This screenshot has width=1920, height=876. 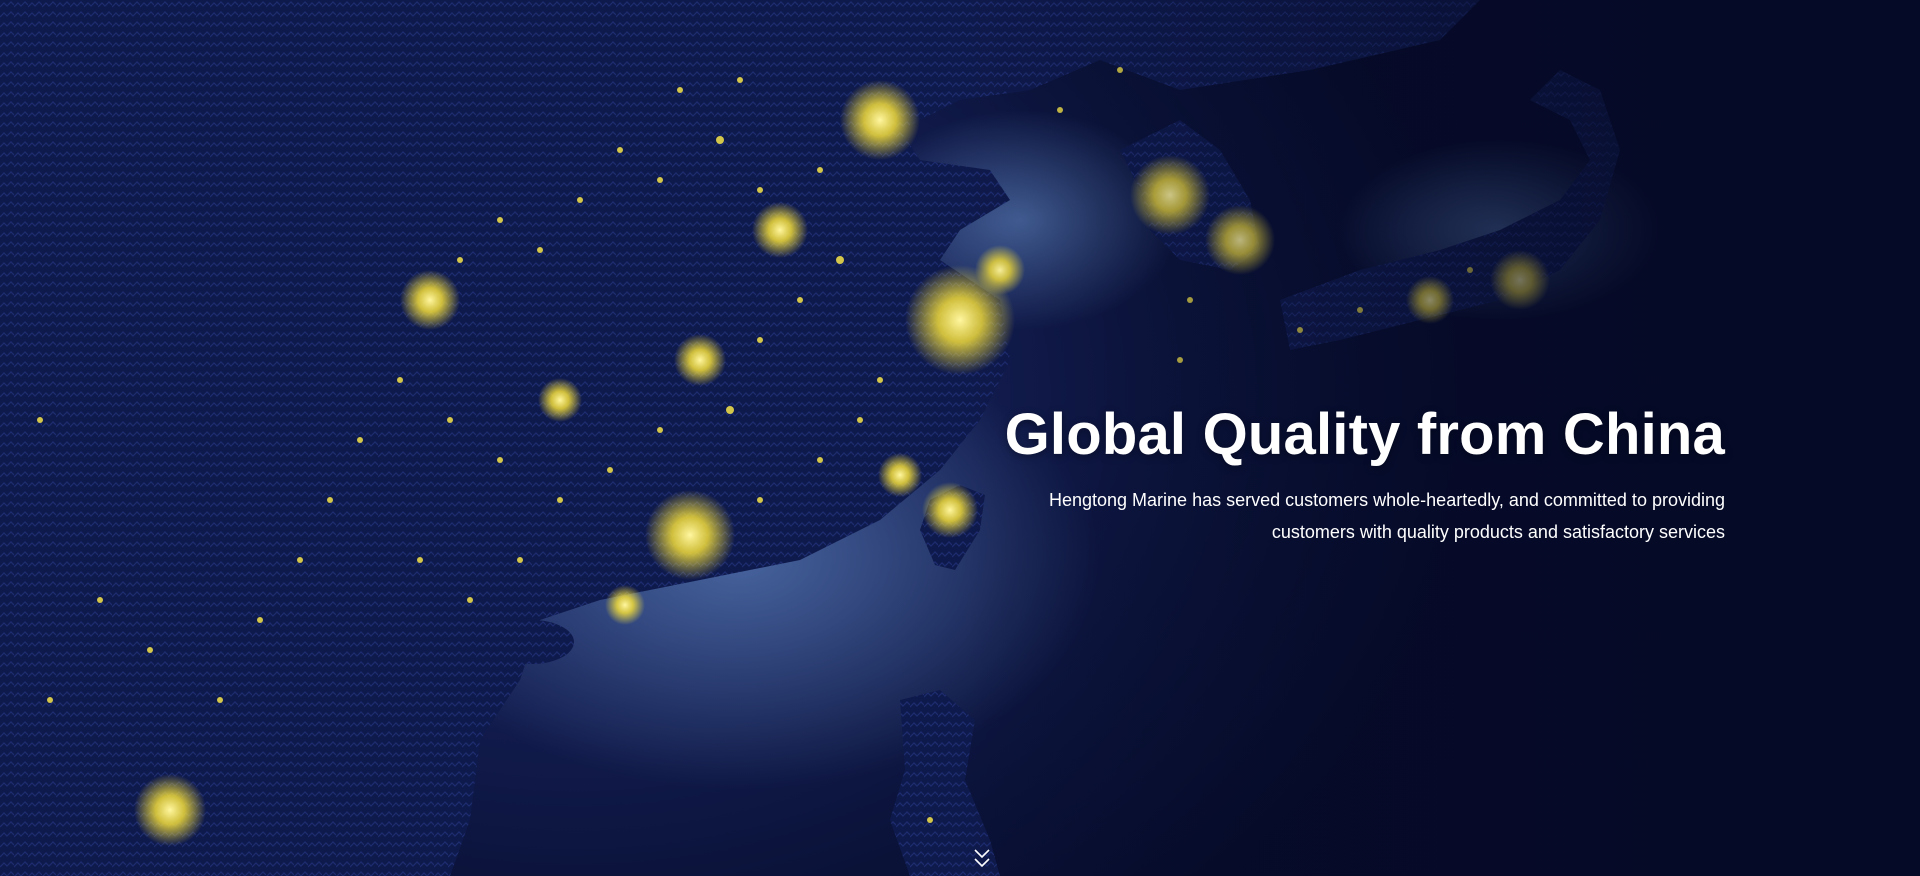 What do you see at coordinates (982, 859) in the screenshot?
I see `double-chevron-down-icon` at bounding box center [982, 859].